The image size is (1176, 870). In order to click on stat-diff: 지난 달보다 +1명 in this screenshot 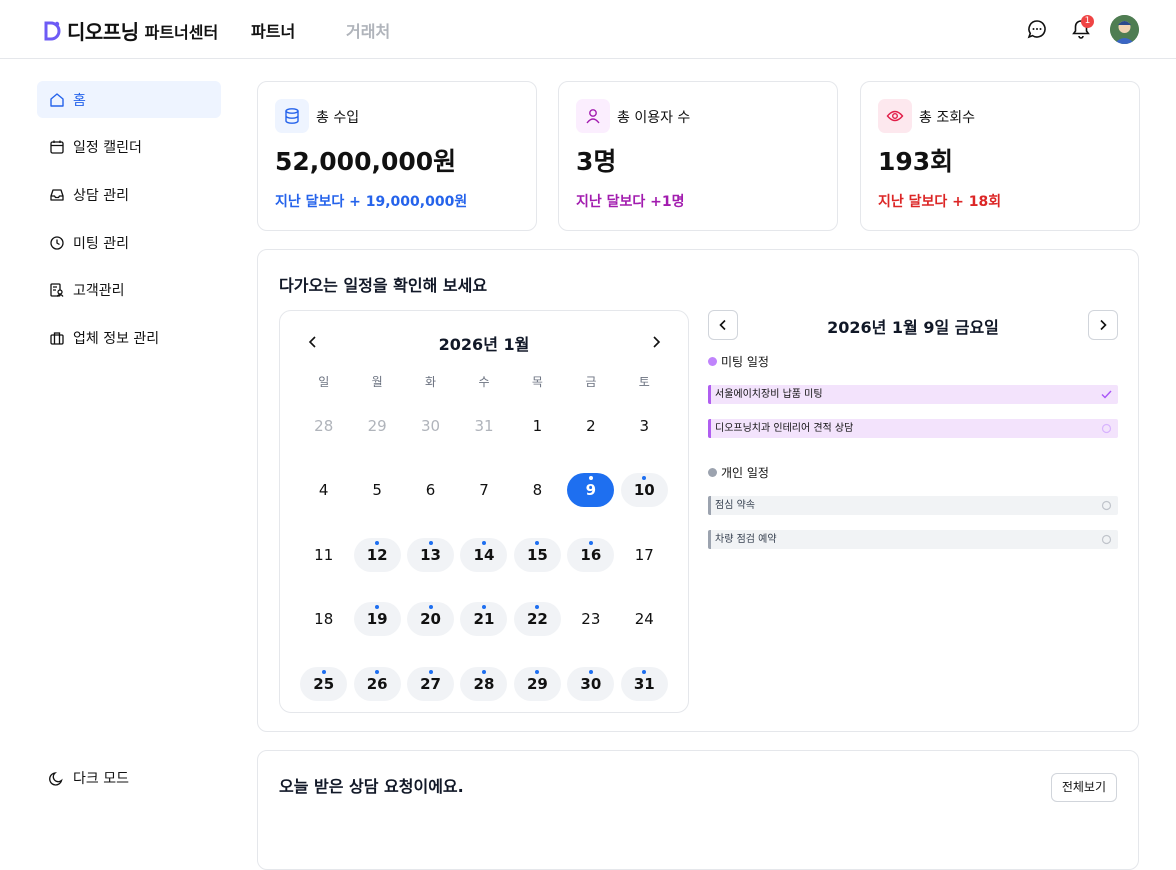, I will do `click(630, 202)`.